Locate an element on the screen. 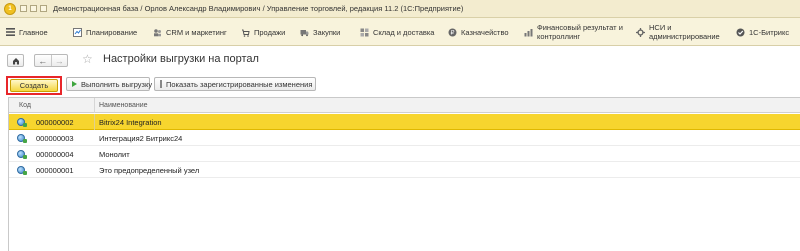 This screenshot has height=251, width=800. favorite-star-icon: ☆ is located at coordinates (87, 59).